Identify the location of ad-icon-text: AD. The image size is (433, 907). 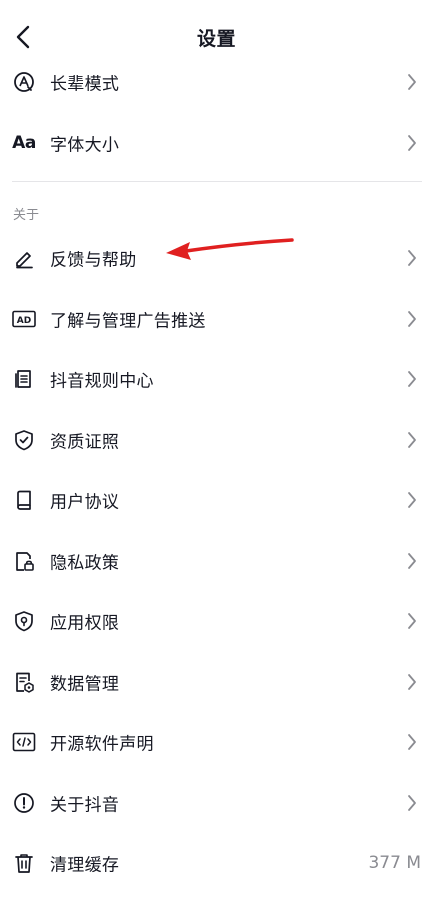
(24, 321).